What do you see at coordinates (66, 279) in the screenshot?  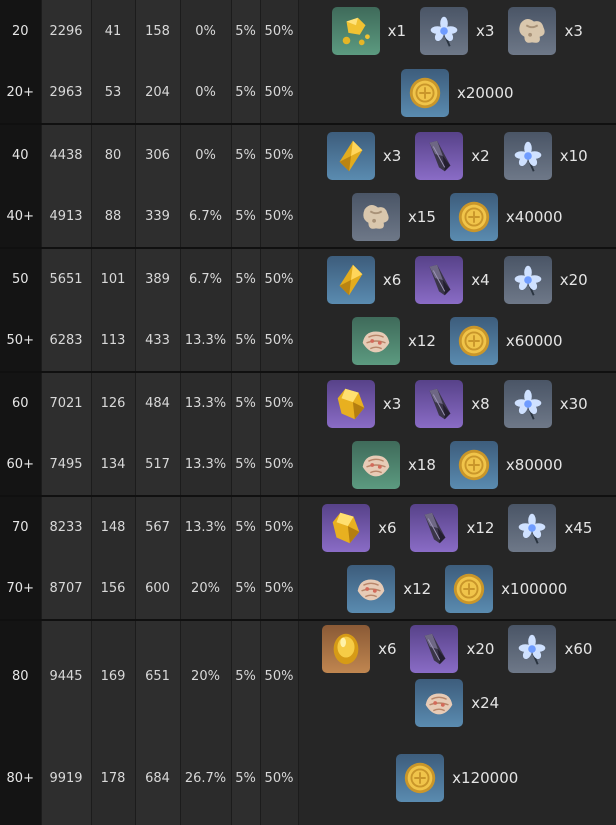 I see `stat-cell: 5651` at bounding box center [66, 279].